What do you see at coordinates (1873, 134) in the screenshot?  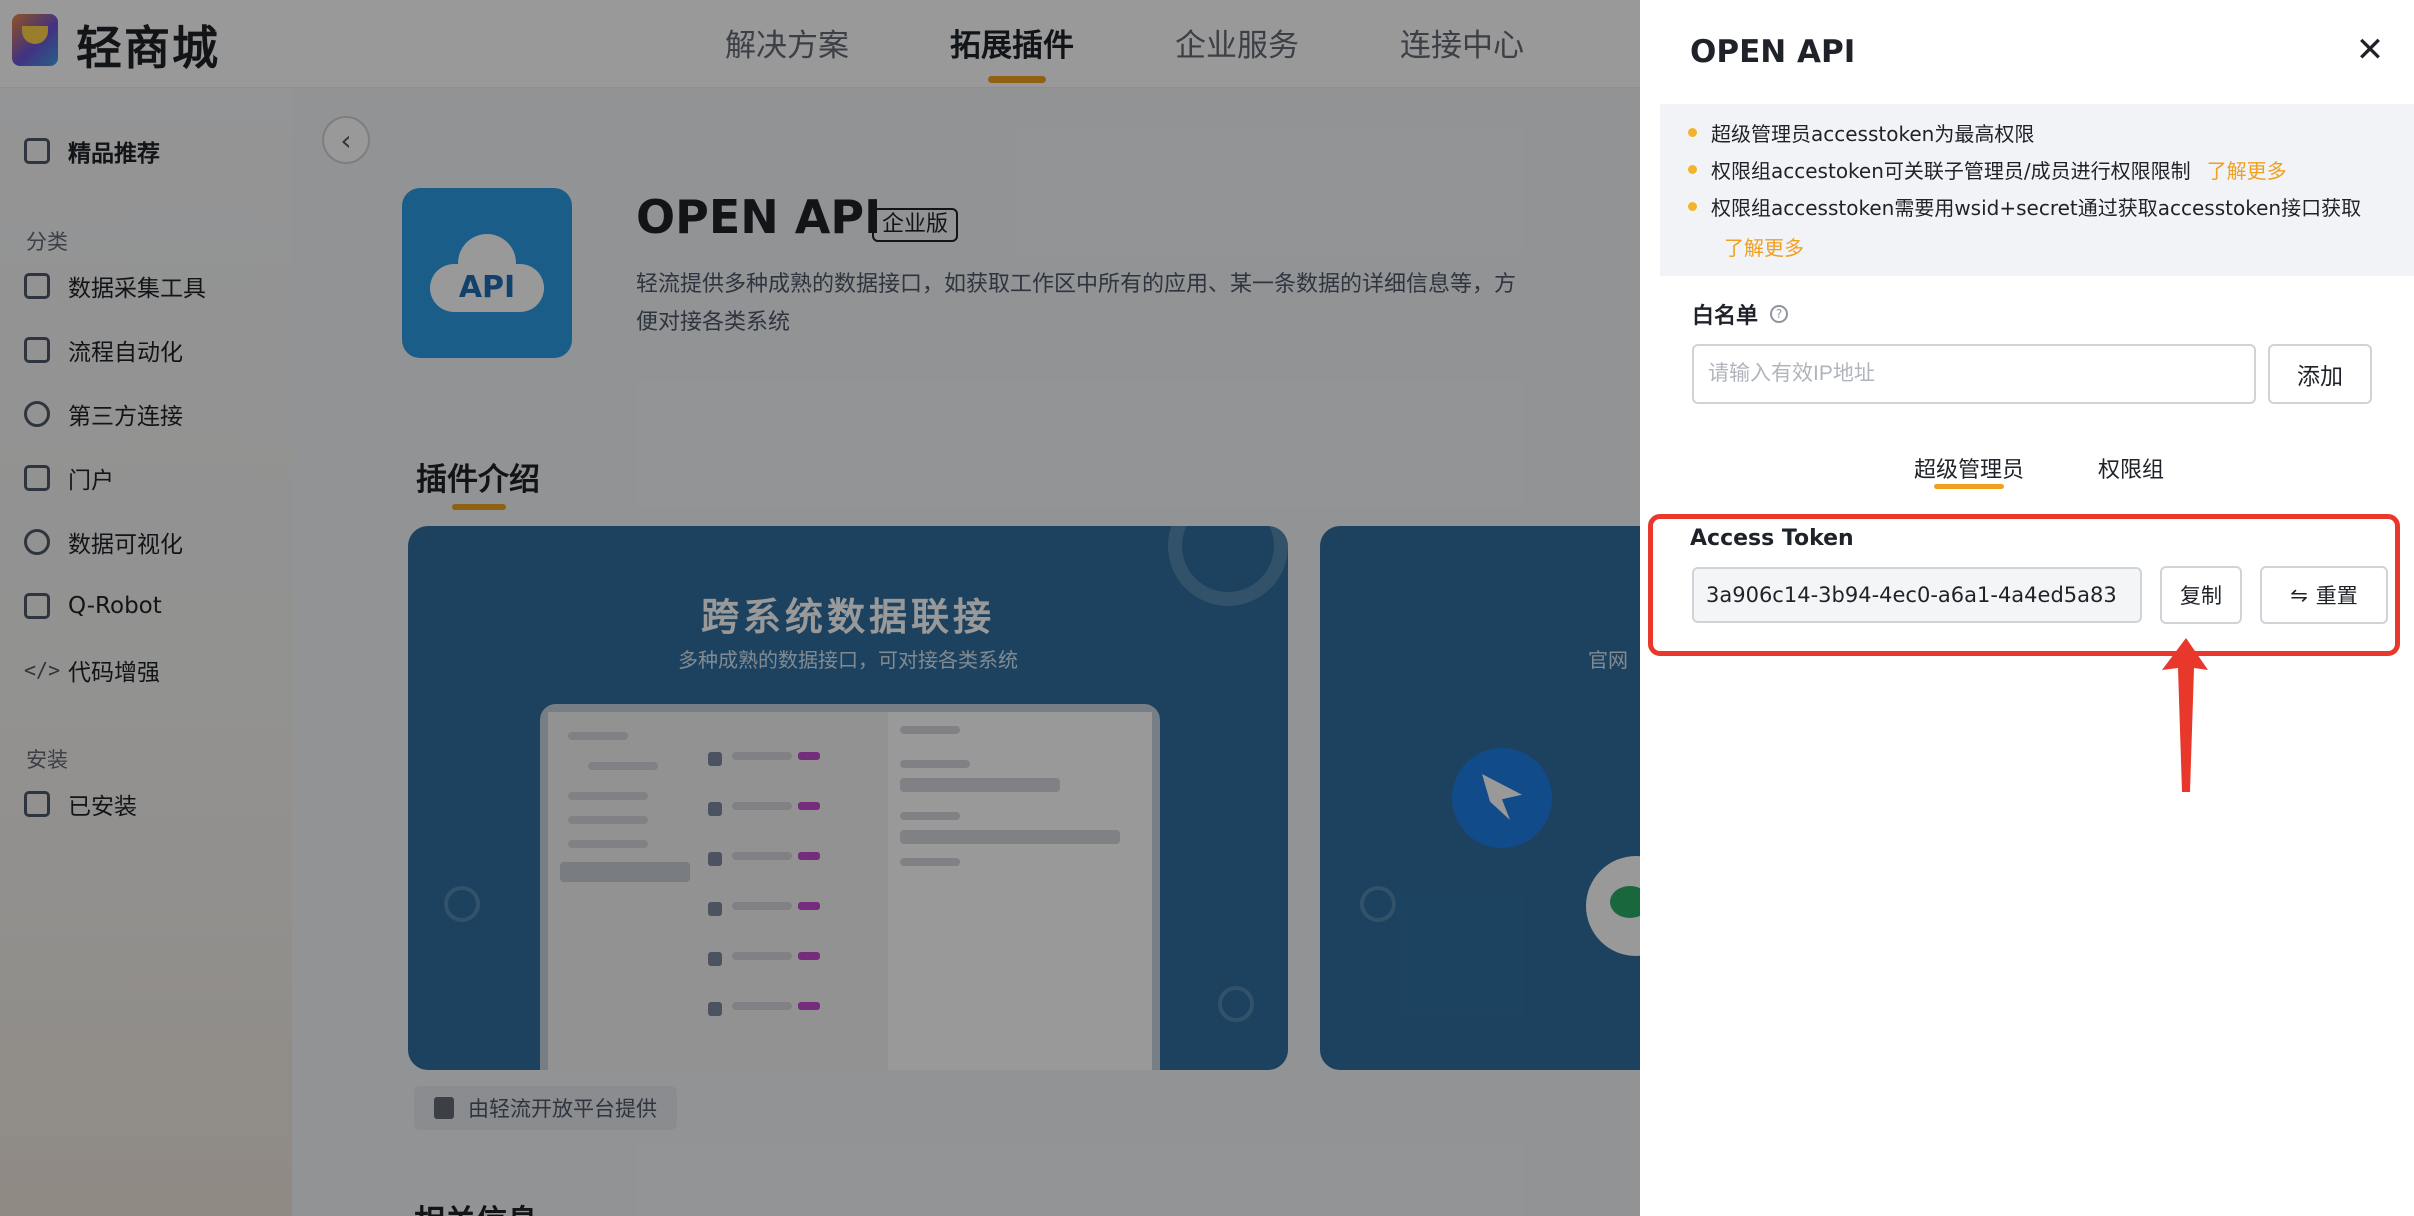 I see `notice-text: 超级管理员accesstoken为最高权限` at bounding box center [1873, 134].